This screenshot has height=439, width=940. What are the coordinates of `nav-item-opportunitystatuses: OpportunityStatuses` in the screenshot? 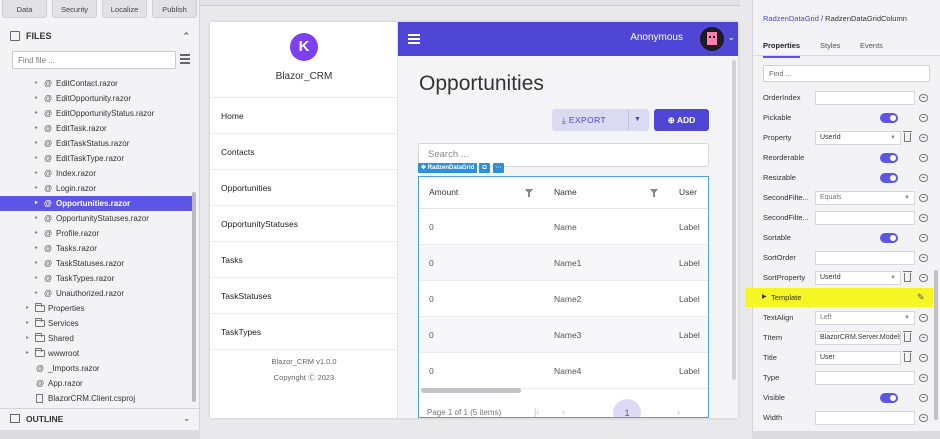 It's located at (304, 224).